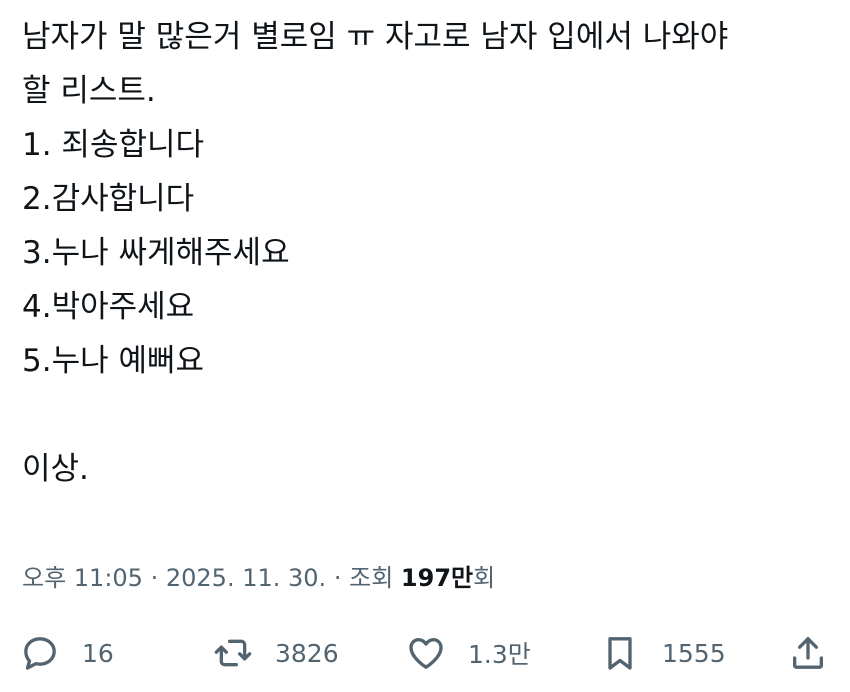 This screenshot has height=692, width=850. I want to click on tweet-line: 2.감사합니다, so click(108, 199).